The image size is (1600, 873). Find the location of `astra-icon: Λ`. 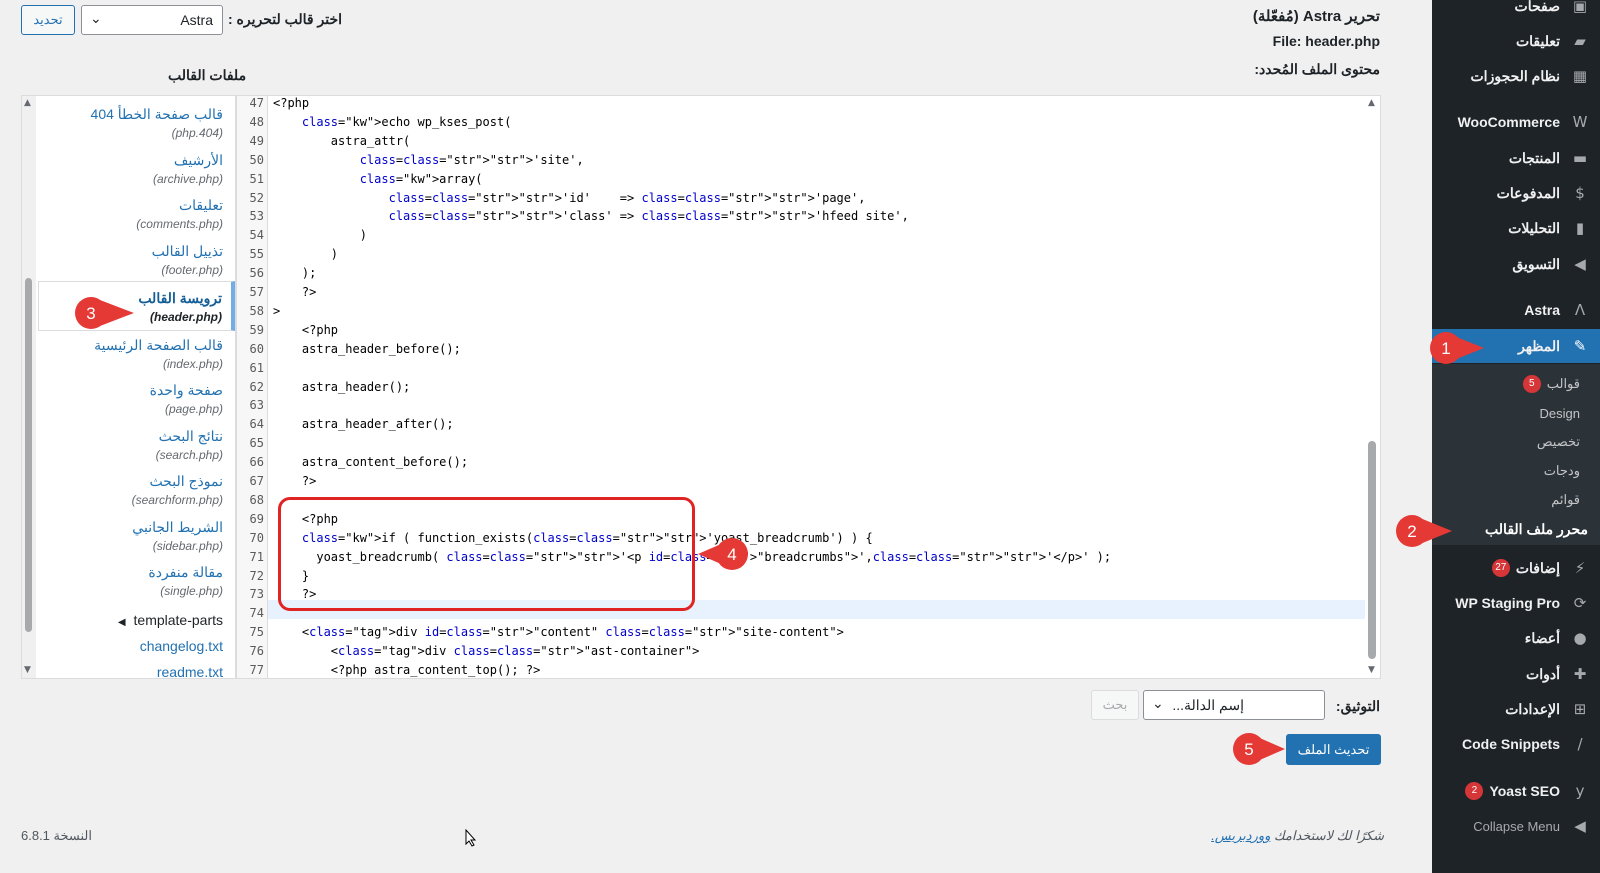

astra-icon: Λ is located at coordinates (1580, 310).